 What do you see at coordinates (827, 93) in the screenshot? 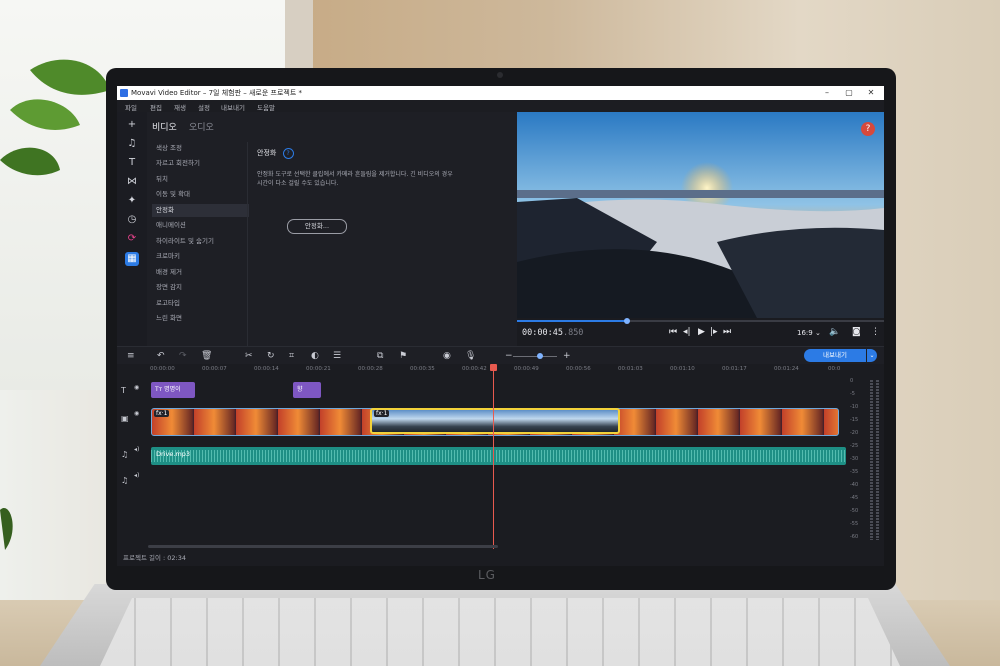
I see `minimize-icon: –` at bounding box center [827, 93].